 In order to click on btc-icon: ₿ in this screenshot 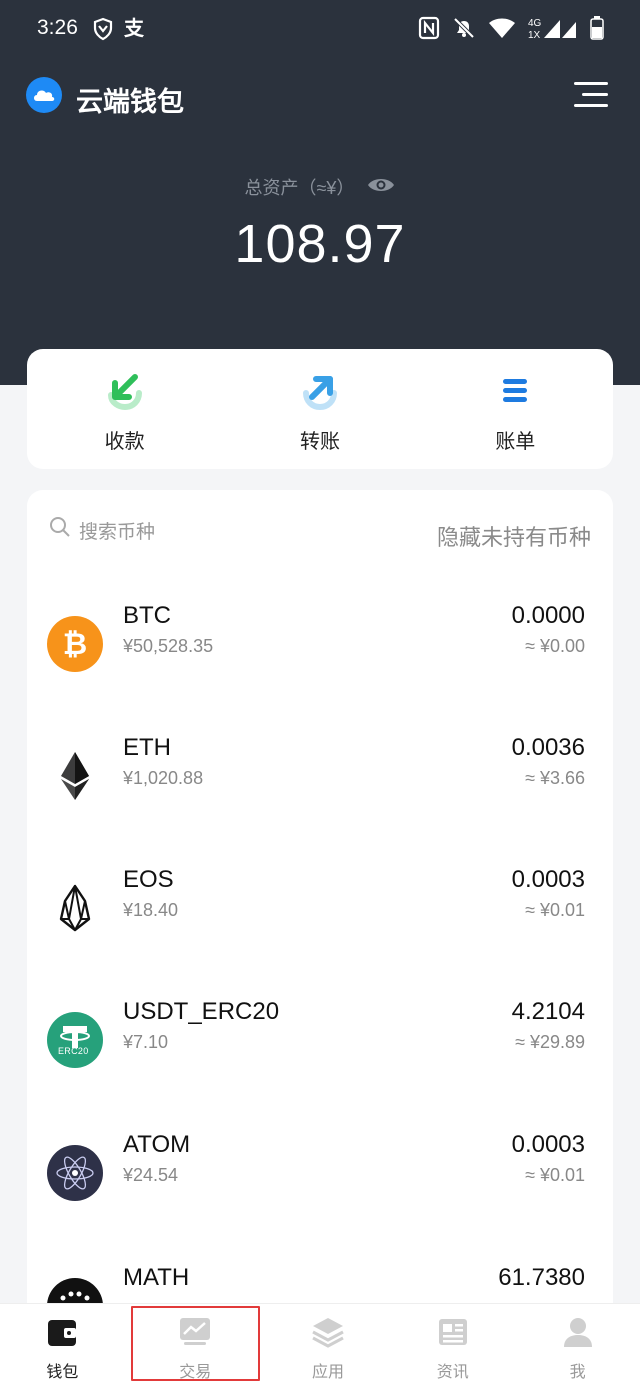, I will do `click(75, 644)`.